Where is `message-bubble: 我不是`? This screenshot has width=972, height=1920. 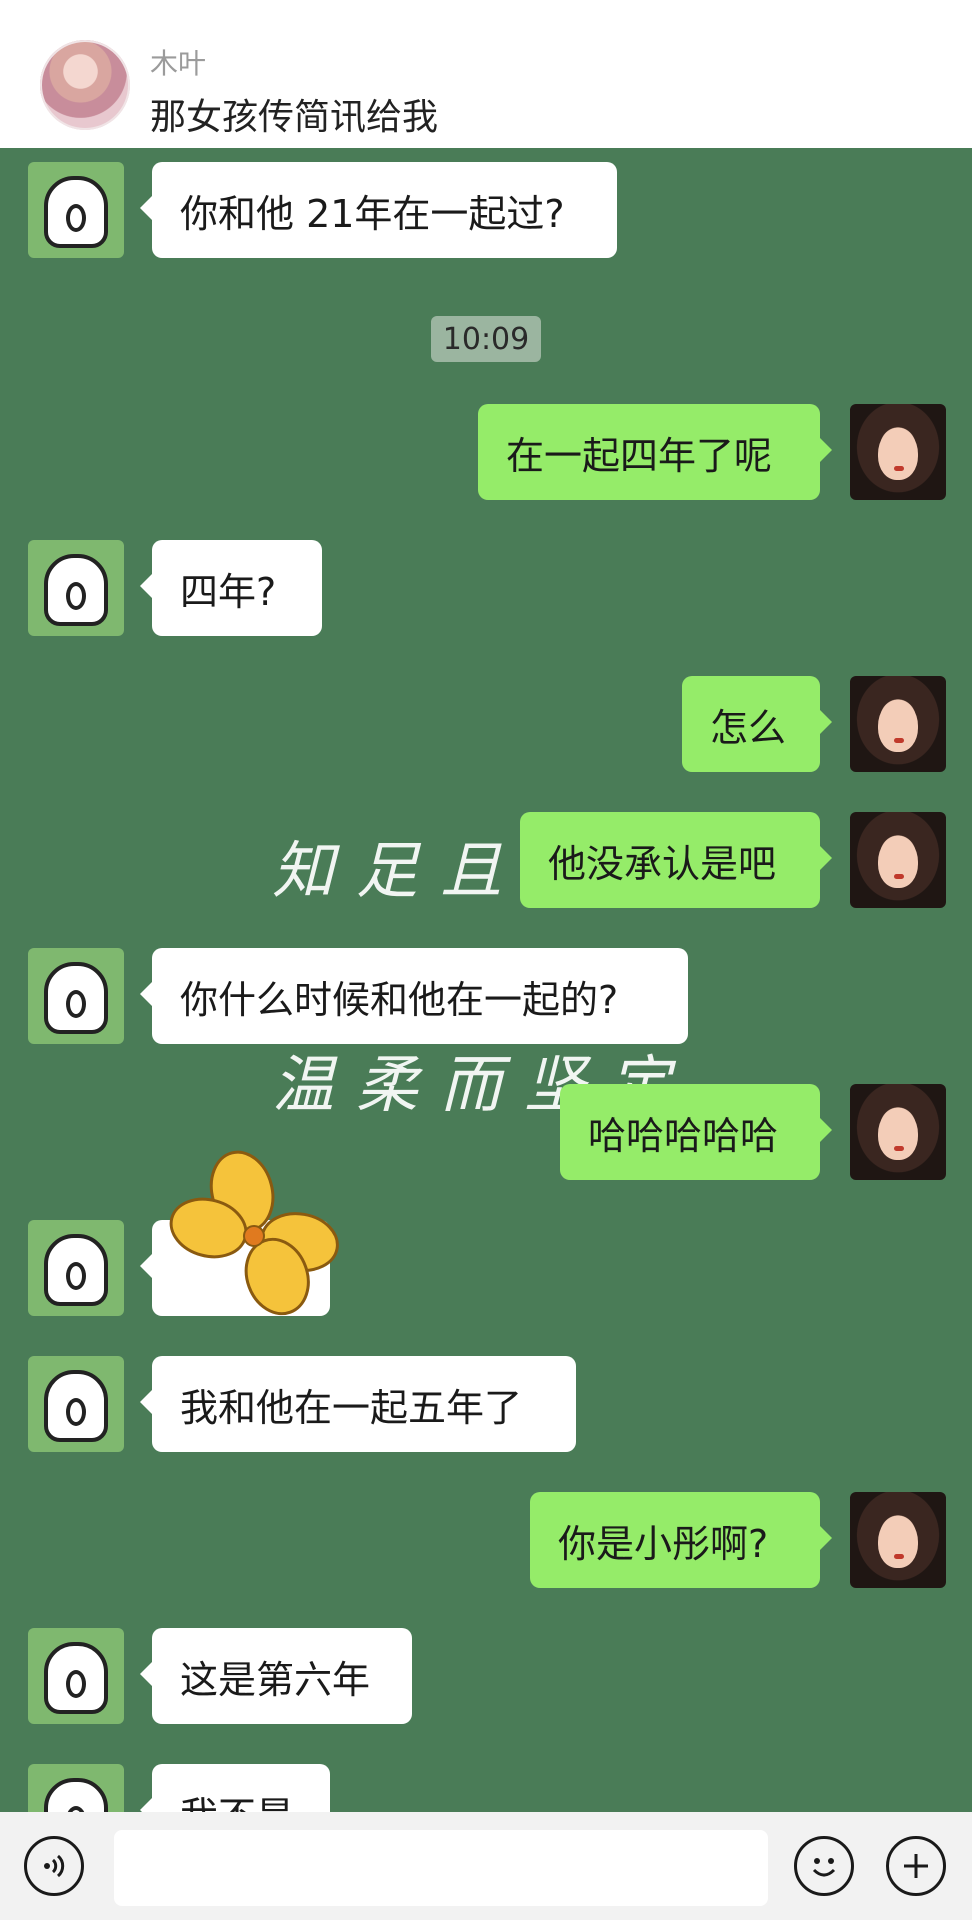 message-bubble: 我不是 is located at coordinates (235, 1788).